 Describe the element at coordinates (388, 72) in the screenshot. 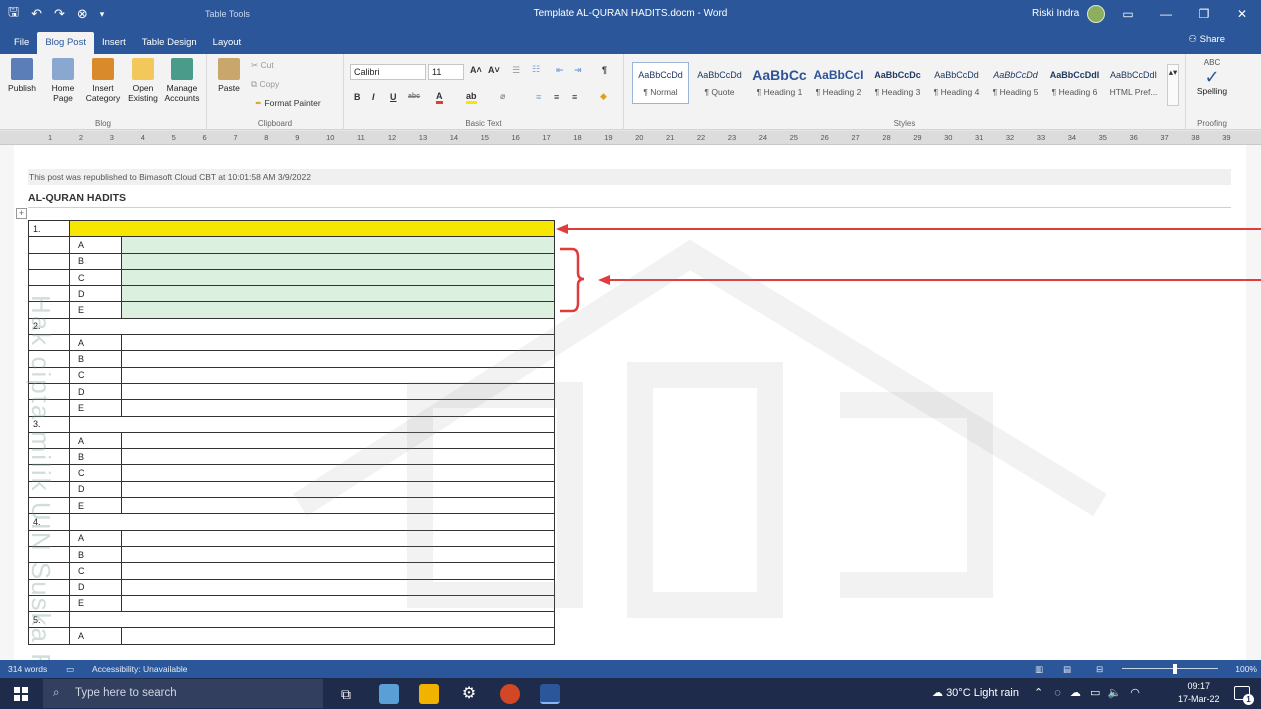

I see `font-name-select: Calibri` at that location.